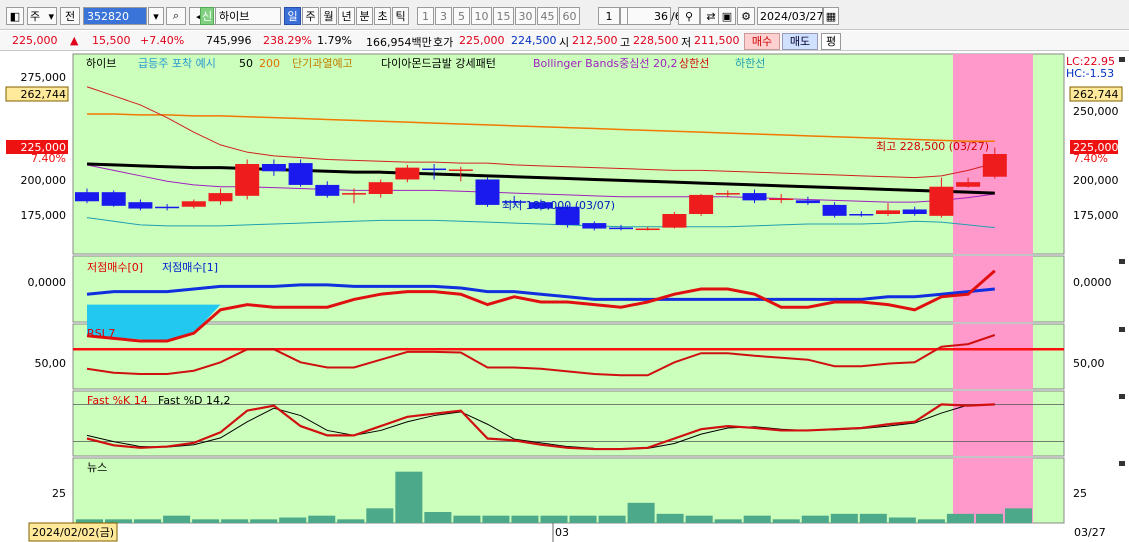 This screenshot has height=542, width=1129. What do you see at coordinates (269, 63) in the screenshot?
I see `legend-ma200: 200` at bounding box center [269, 63].